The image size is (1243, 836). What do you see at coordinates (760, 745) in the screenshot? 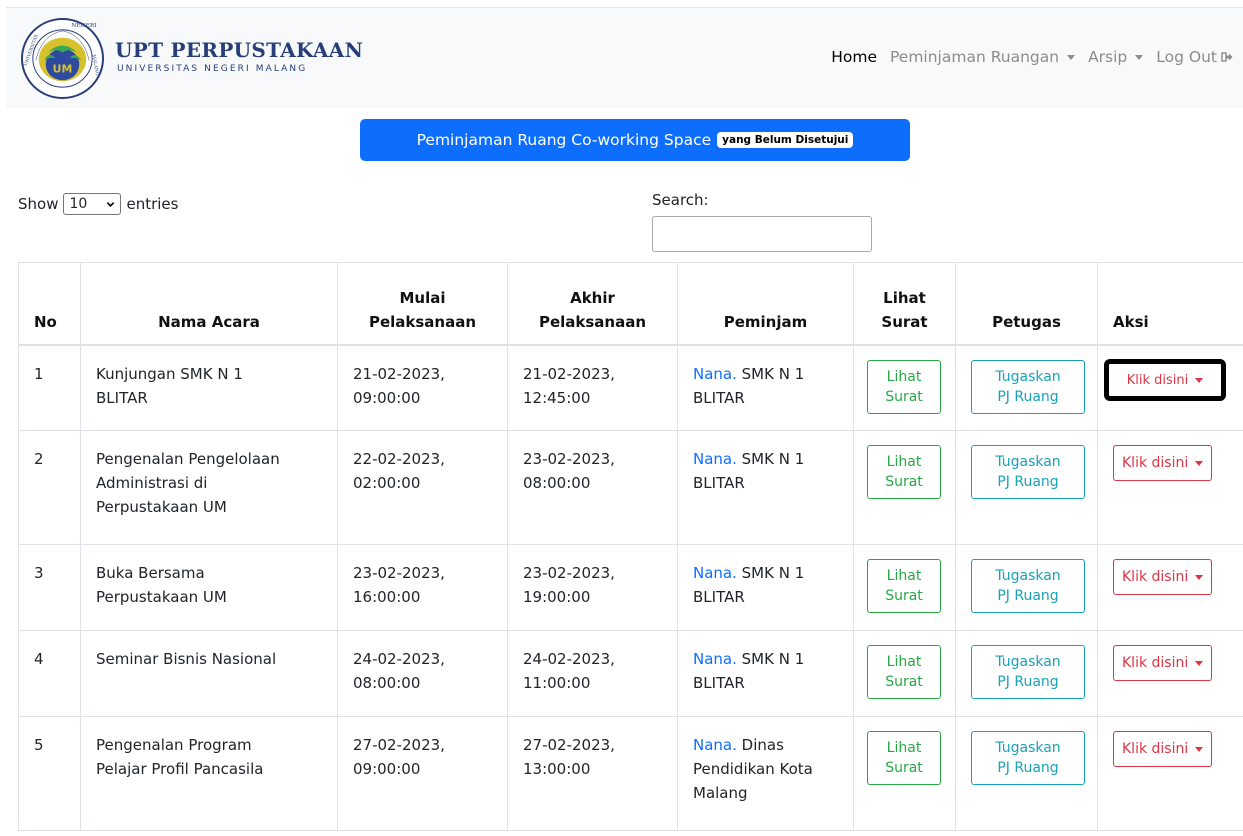
I see `peminjam-org-line: Dinas` at bounding box center [760, 745].